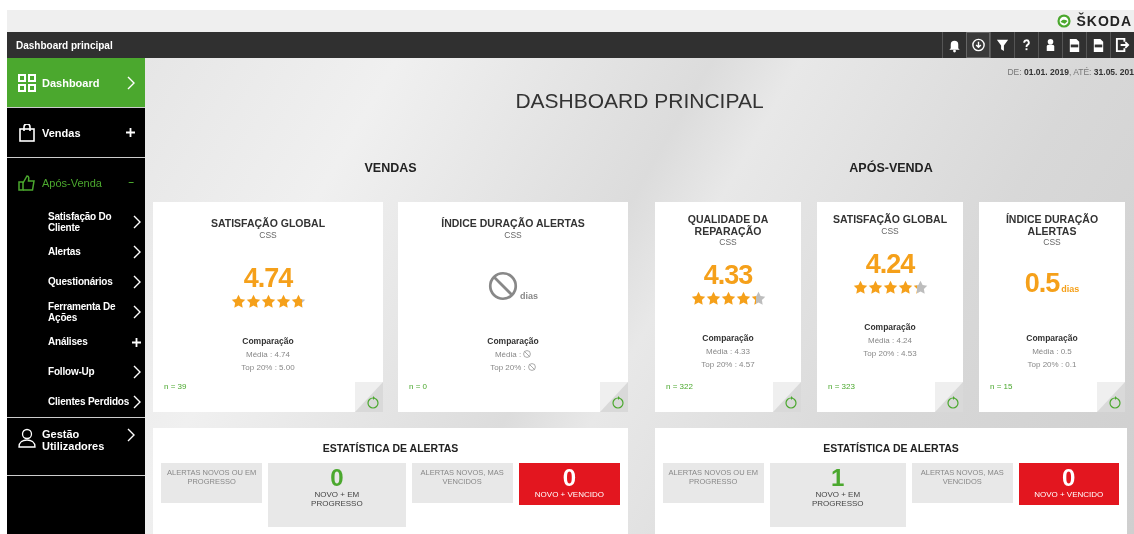  Describe the element at coordinates (1074, 45) in the screenshot. I see `spreadsheet-export-icon` at that location.